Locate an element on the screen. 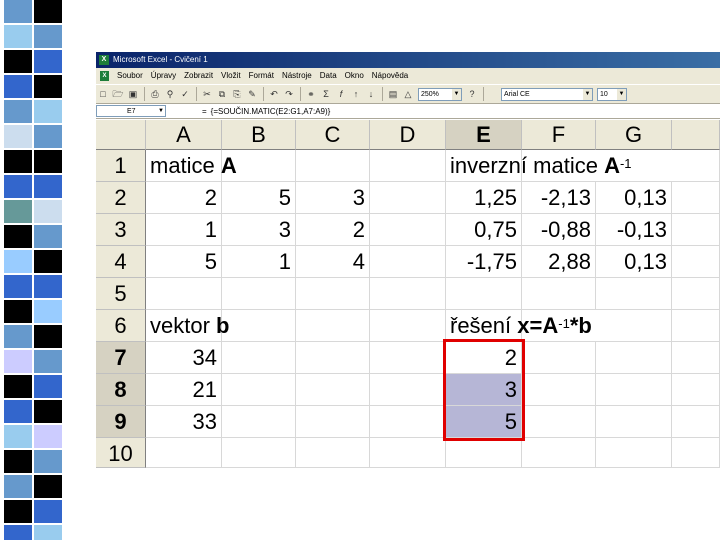 This screenshot has height=540, width=720. format-painter-icon: ✎ is located at coordinates (252, 94).